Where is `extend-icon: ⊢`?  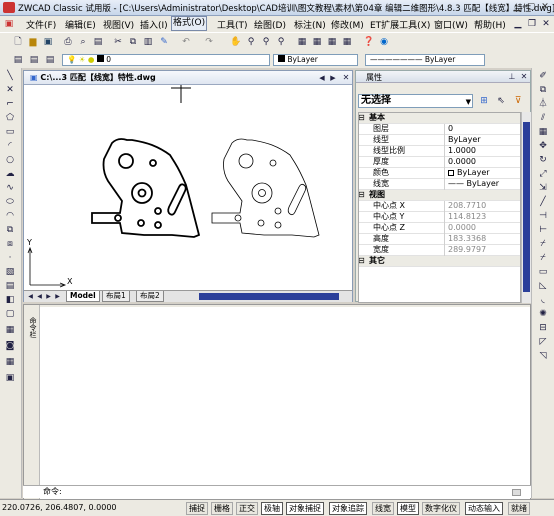
extend-icon: ⊢ is located at coordinates (543, 230).